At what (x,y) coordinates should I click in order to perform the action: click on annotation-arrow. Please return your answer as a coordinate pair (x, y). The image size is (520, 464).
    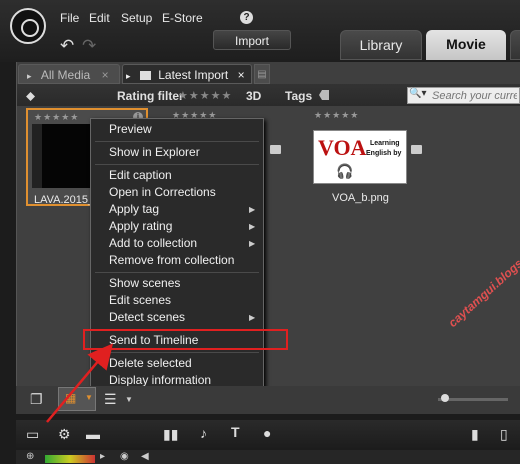
    Looking at the image, I should click on (80, 383).